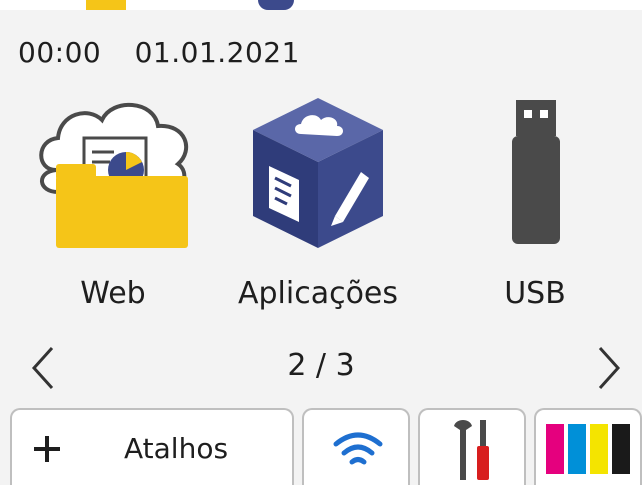 Image resolution: width=642 pixels, height=485 pixels. What do you see at coordinates (217, 52) in the screenshot?
I see `clock-date: 01.01.2021` at bounding box center [217, 52].